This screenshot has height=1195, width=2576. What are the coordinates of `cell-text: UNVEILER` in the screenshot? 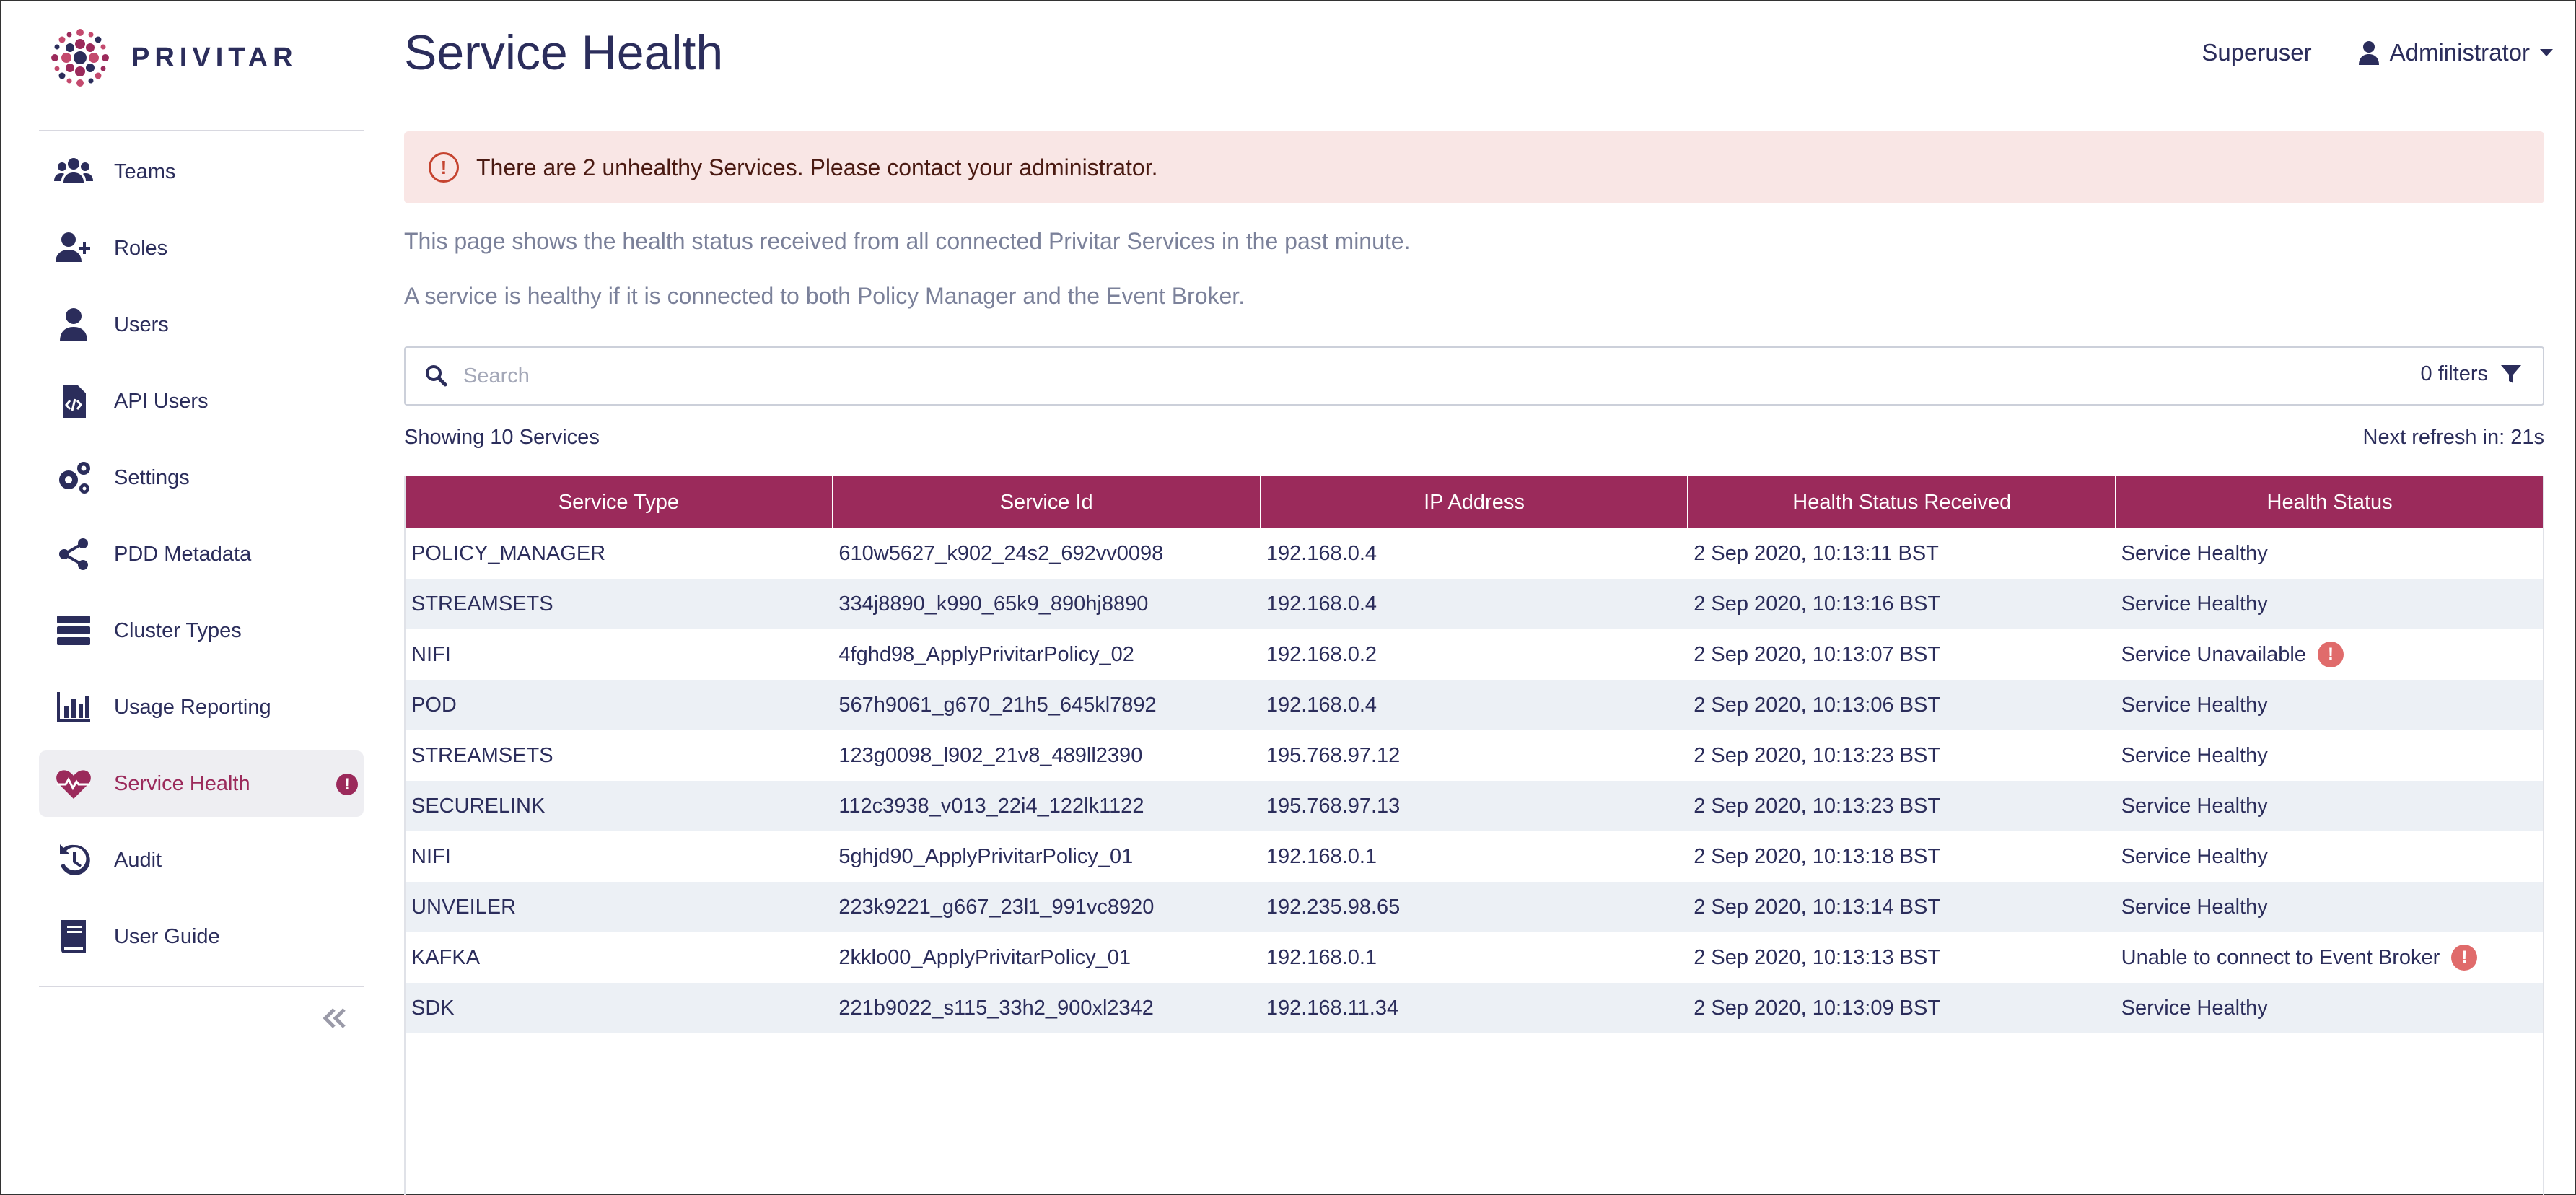 It's located at (464, 907).